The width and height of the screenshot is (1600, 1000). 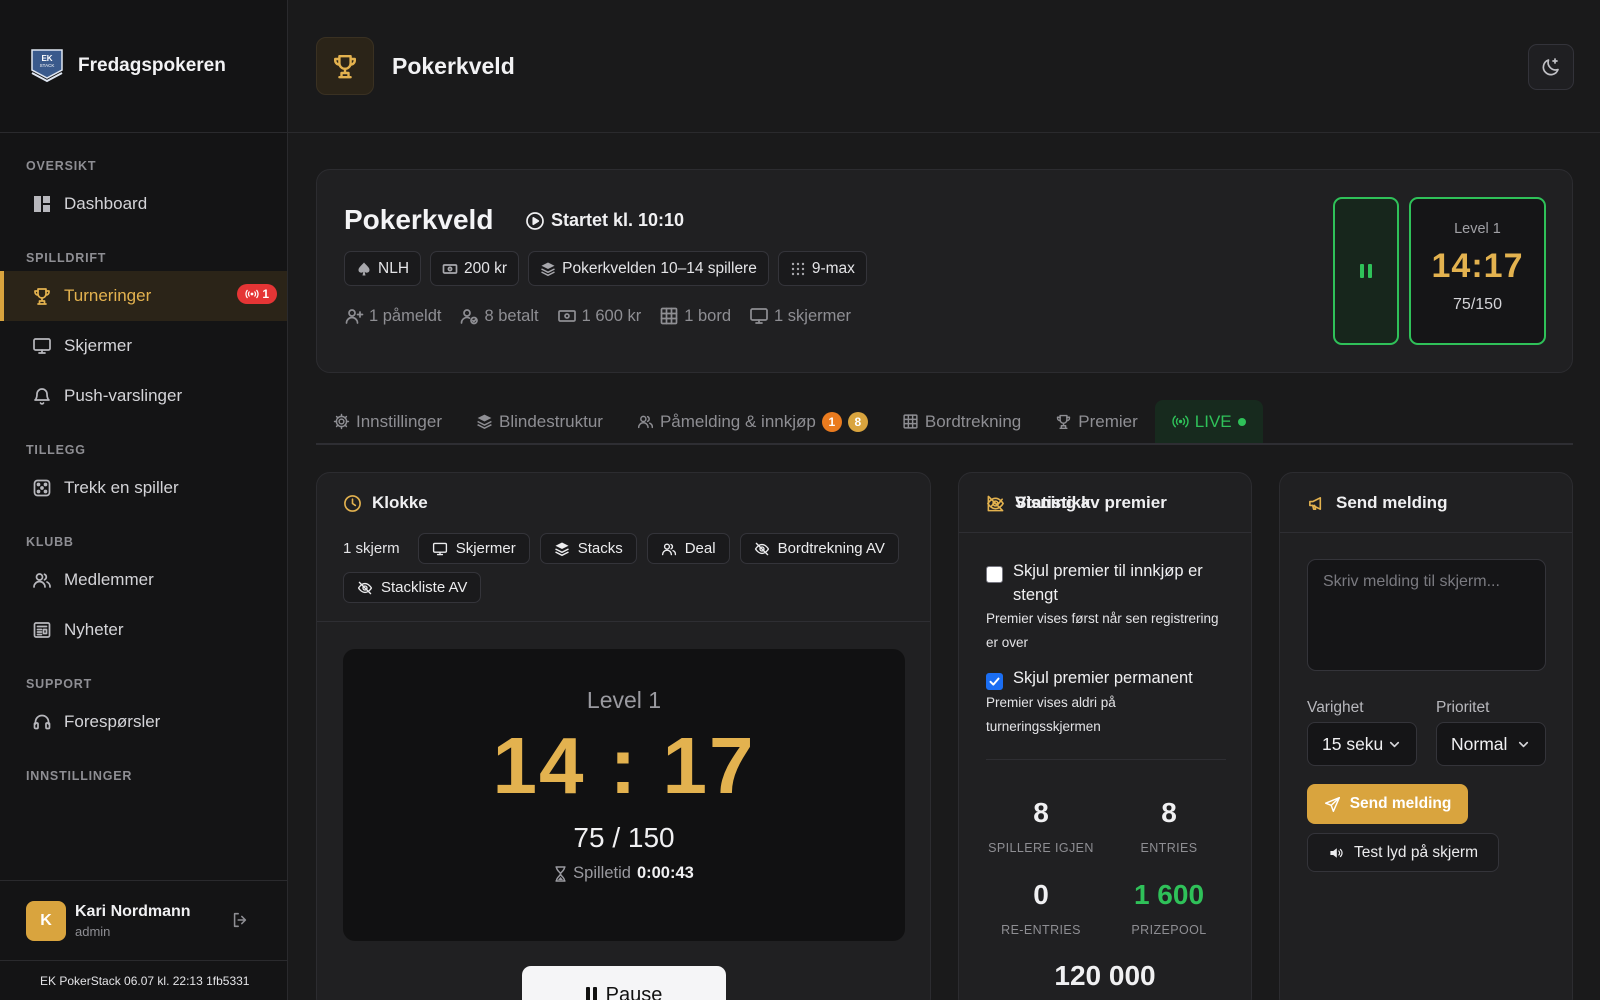 I want to click on pause-button: Pause, so click(x=624, y=983).